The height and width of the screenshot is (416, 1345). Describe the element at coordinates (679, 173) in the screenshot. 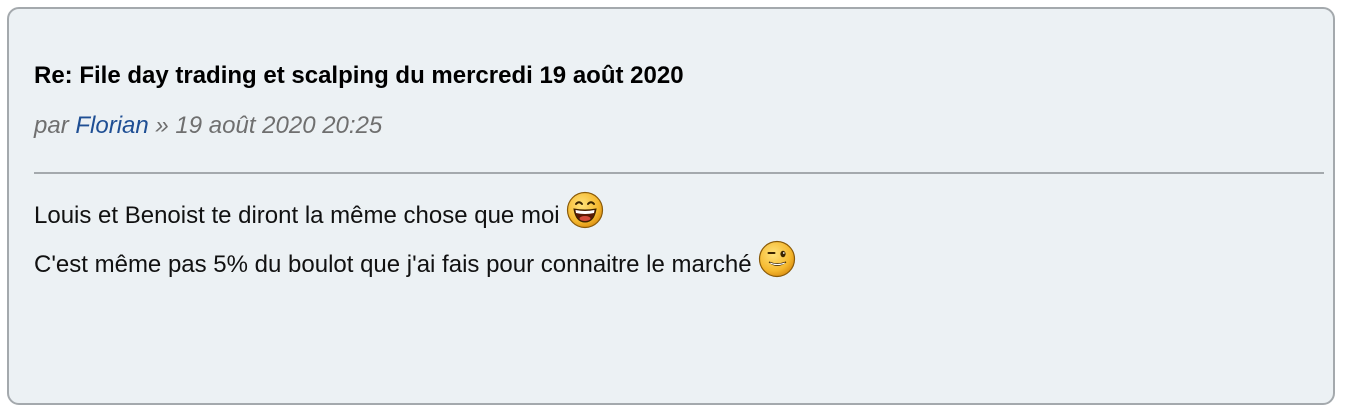

I see `post-divider` at that location.